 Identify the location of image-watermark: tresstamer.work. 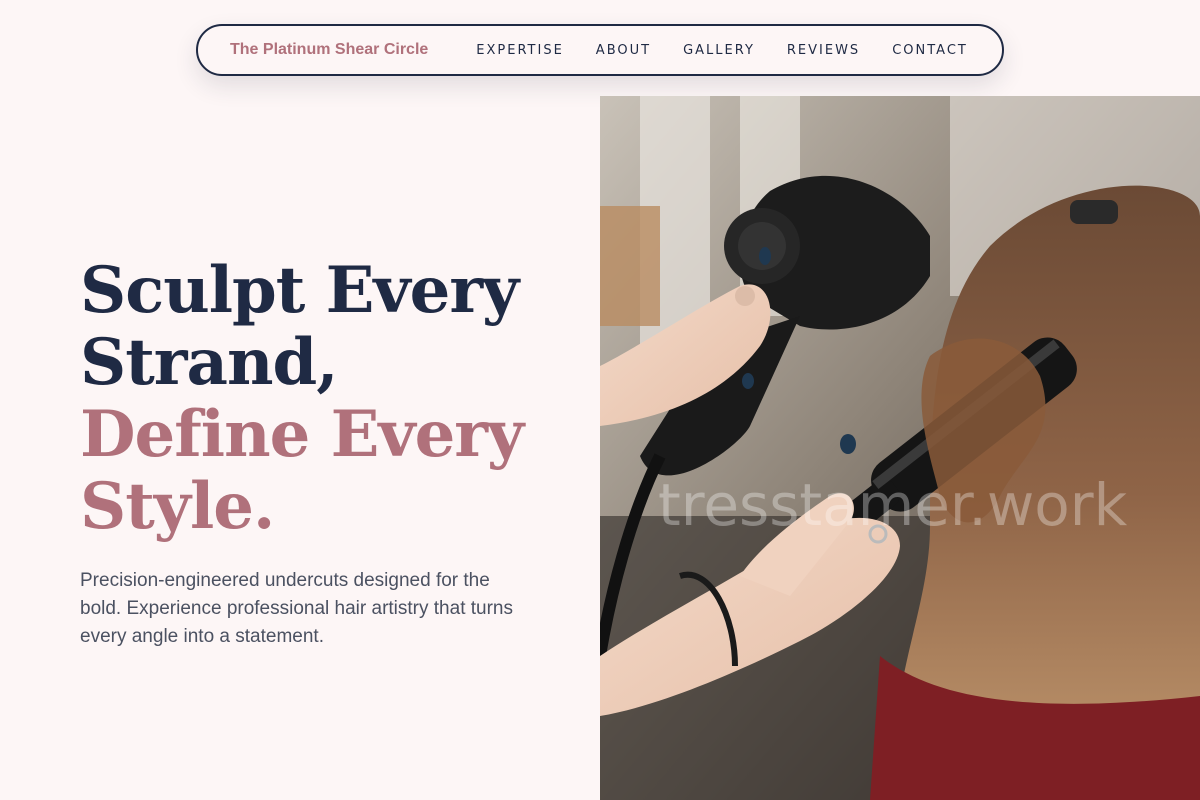
(893, 505).